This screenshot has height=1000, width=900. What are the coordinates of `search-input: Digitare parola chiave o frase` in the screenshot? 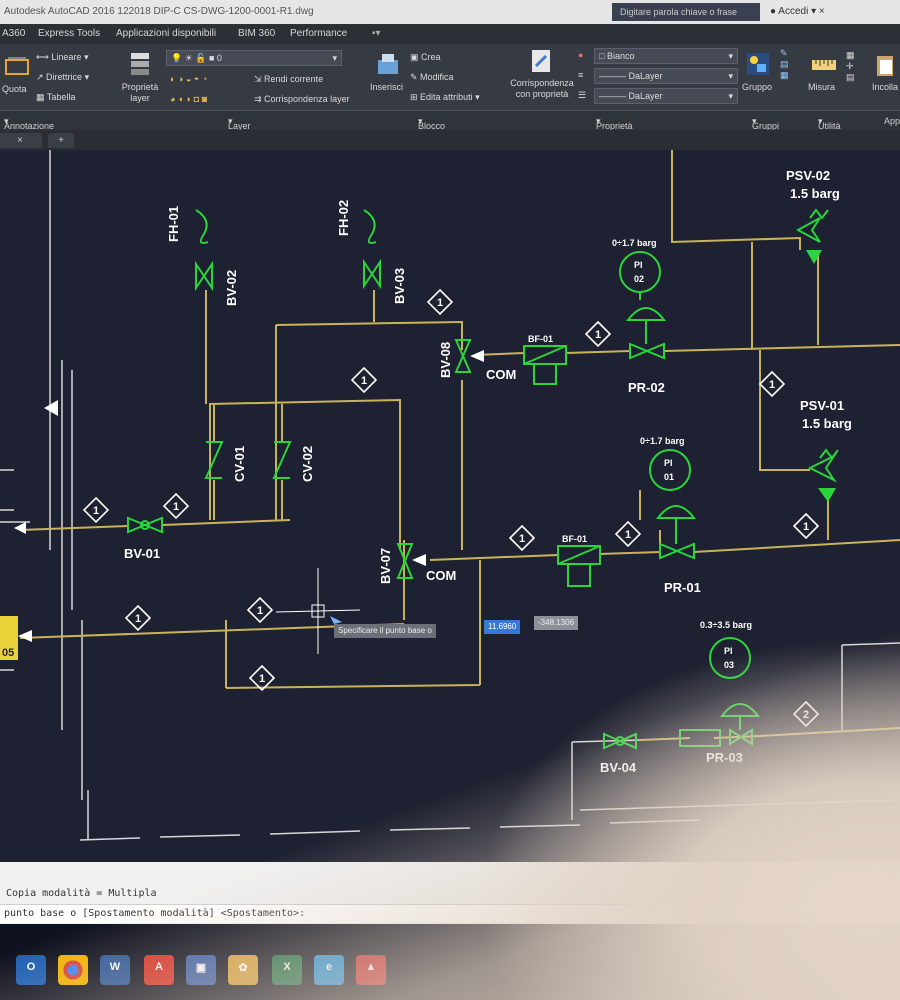 It's located at (686, 12).